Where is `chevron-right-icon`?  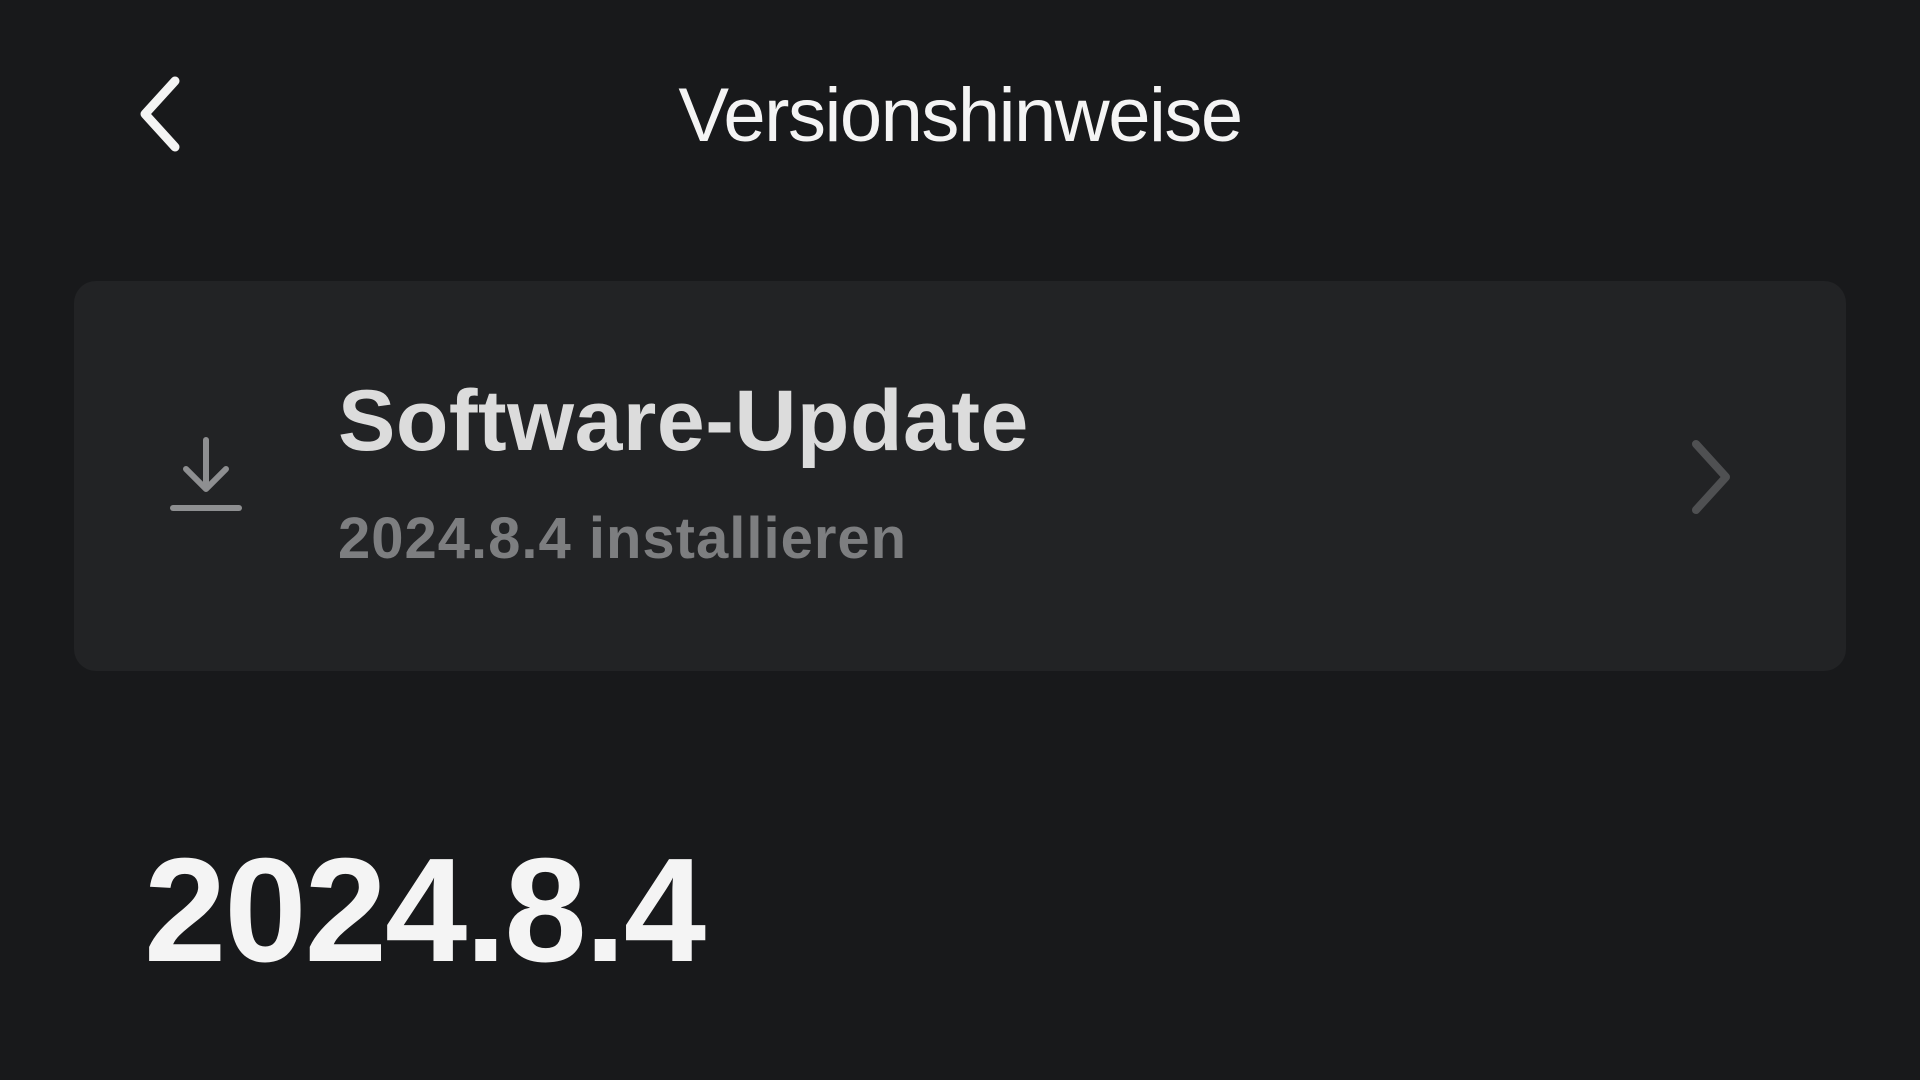
chevron-right-icon is located at coordinates (1711, 477).